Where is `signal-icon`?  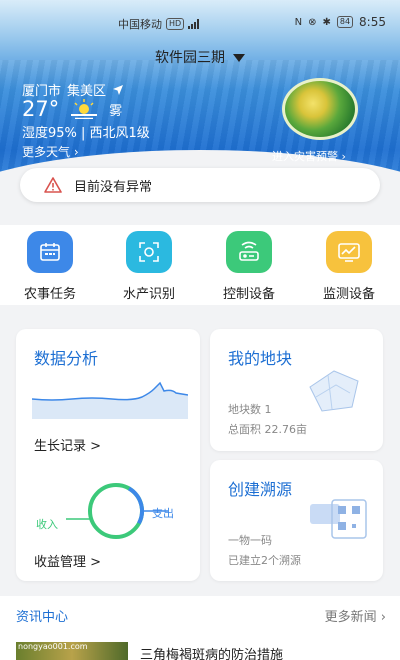 signal-icon is located at coordinates (194, 24).